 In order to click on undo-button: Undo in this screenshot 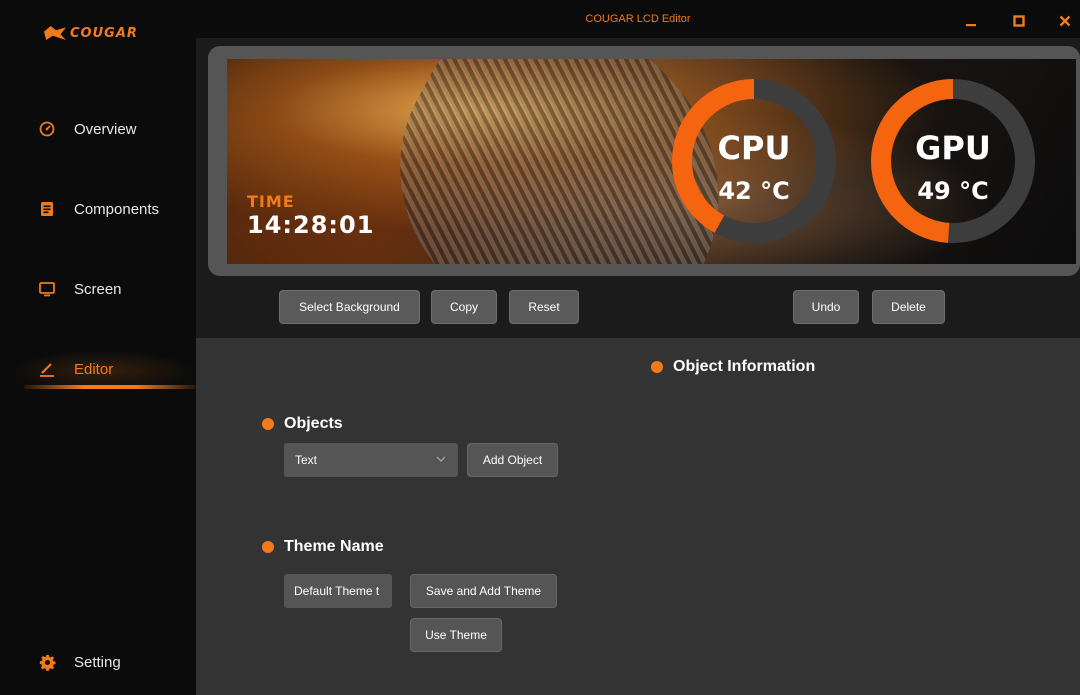, I will do `click(826, 307)`.